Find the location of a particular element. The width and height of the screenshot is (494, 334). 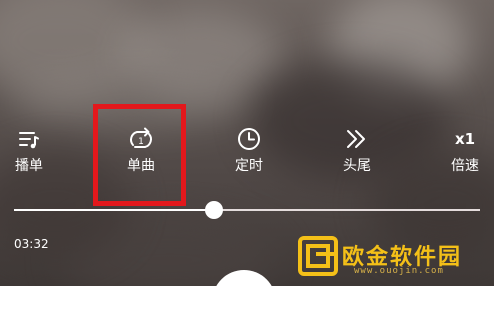

skip-intro-icon is located at coordinates (357, 139).